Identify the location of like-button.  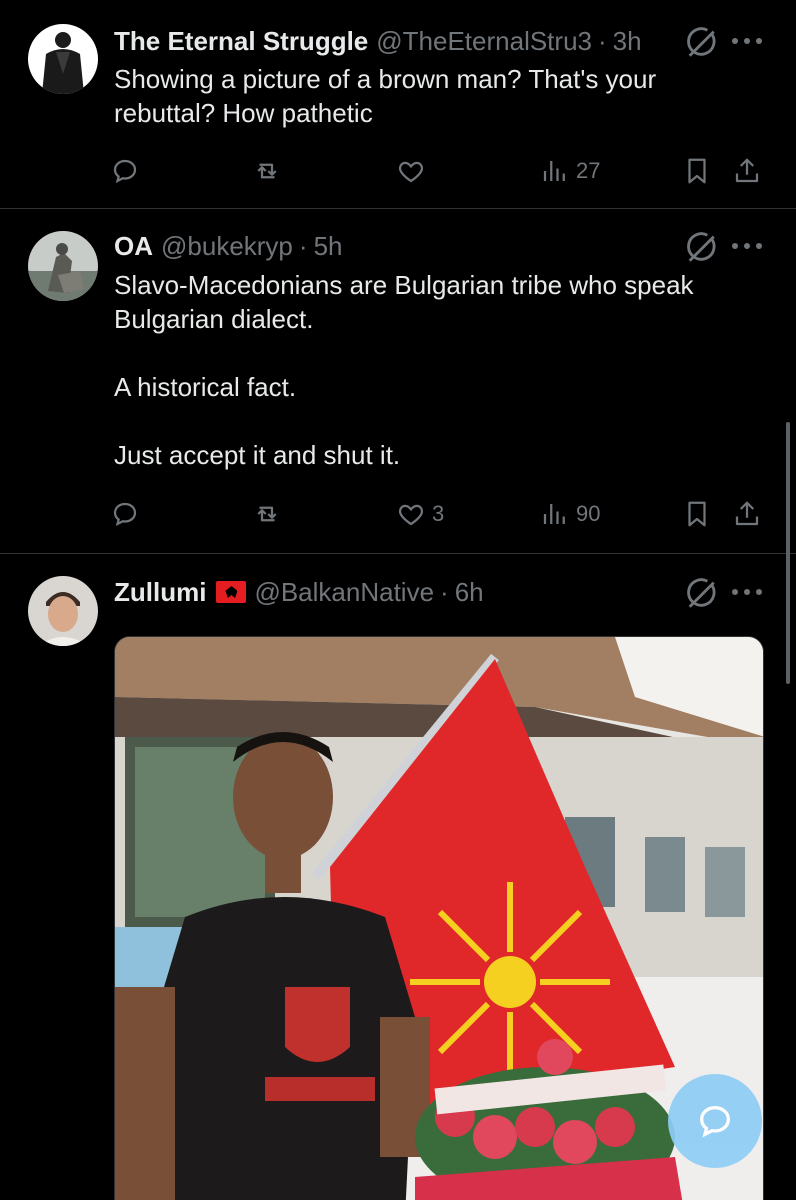
(411, 171).